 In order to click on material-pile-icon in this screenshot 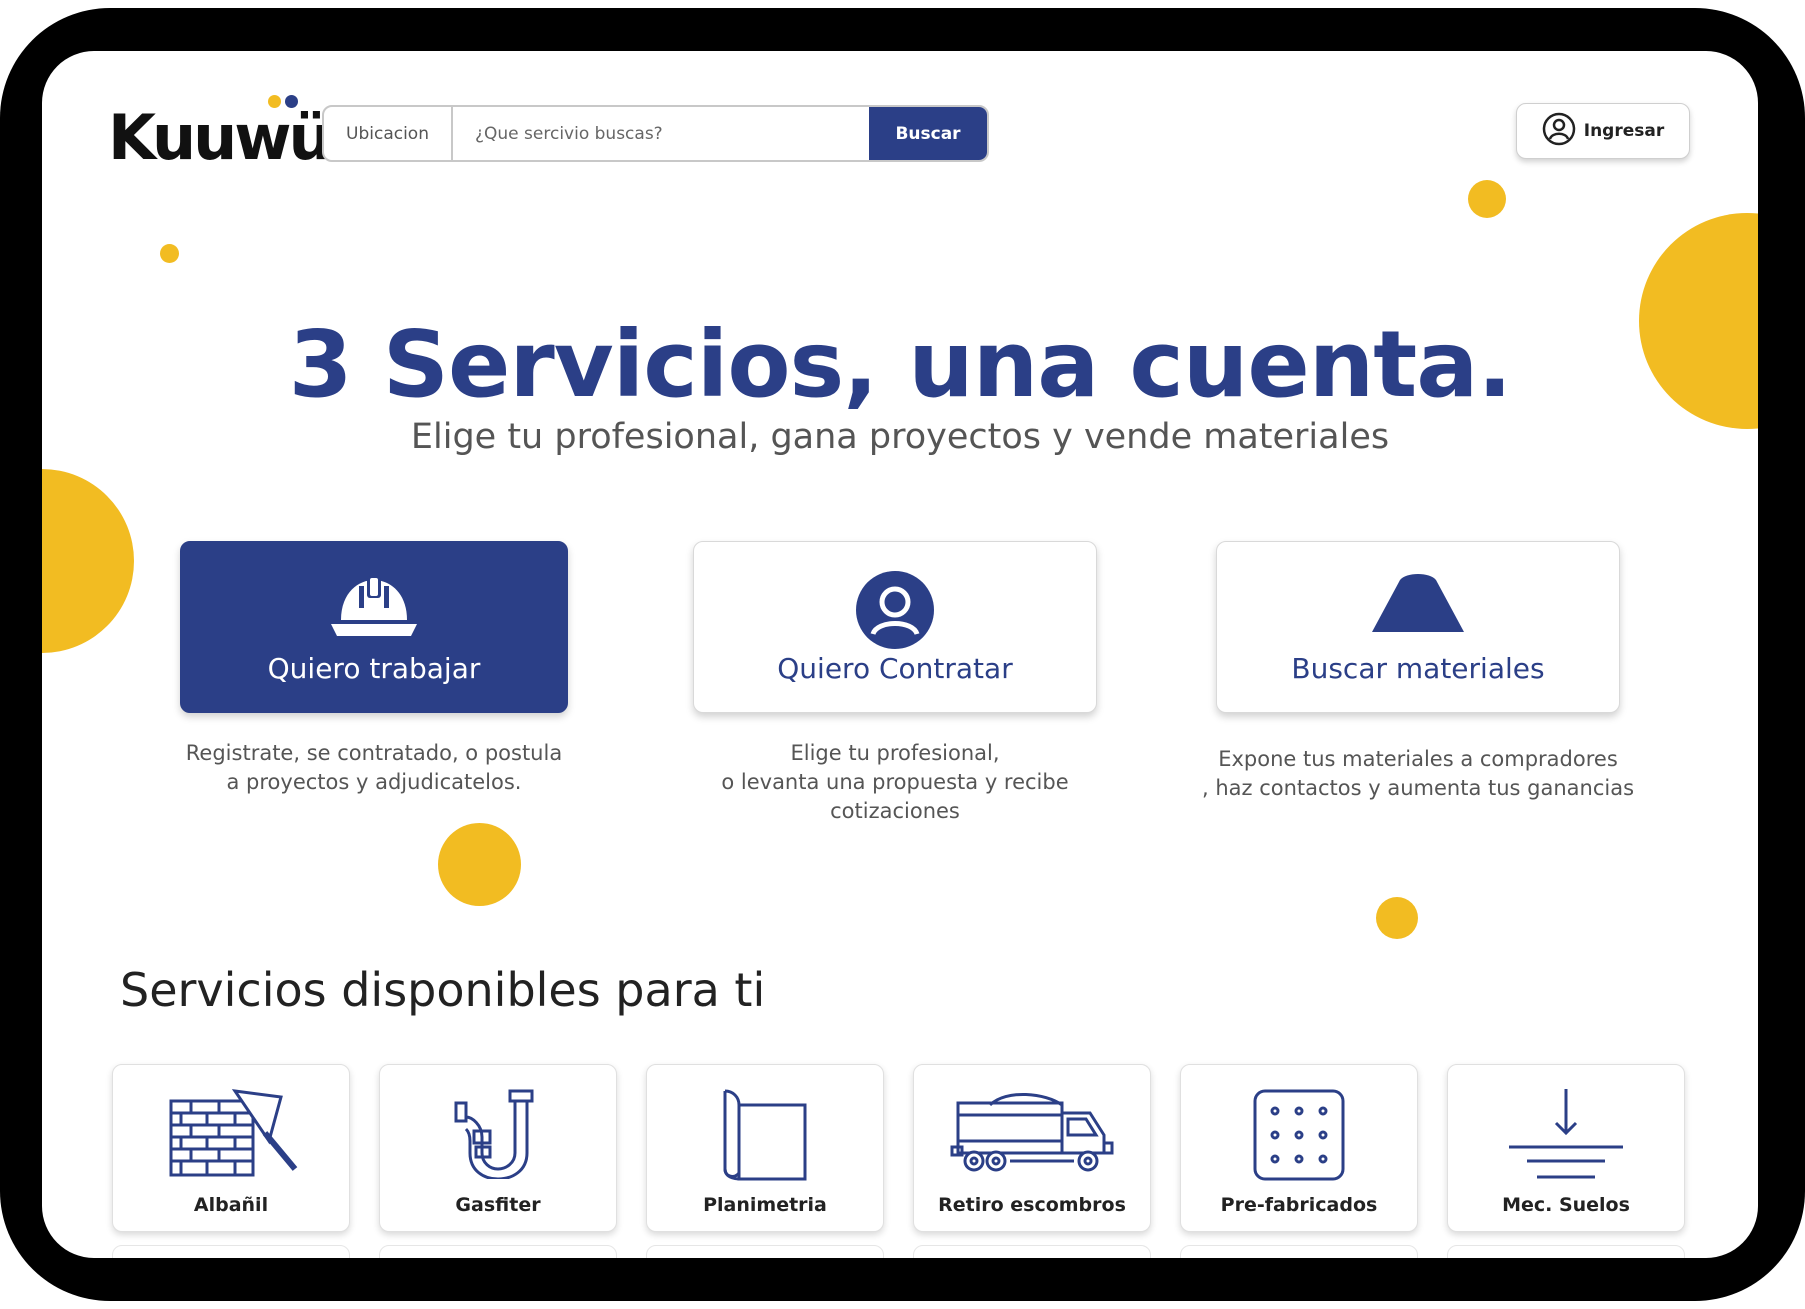, I will do `click(1418, 604)`.